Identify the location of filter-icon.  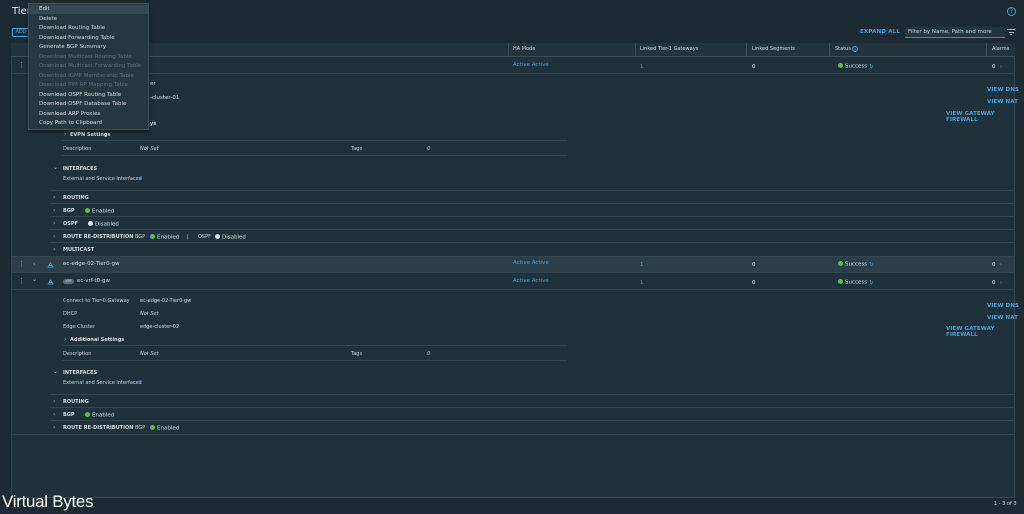
(1011, 32).